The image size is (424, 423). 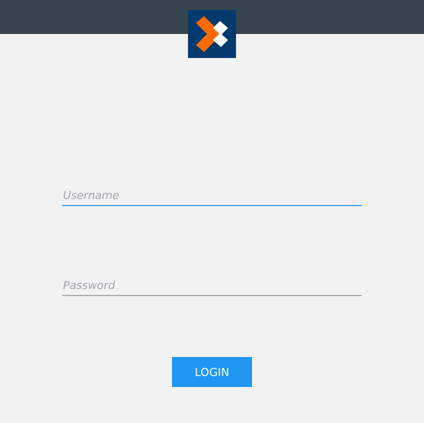 I want to click on input-field: Username, so click(x=212, y=195).